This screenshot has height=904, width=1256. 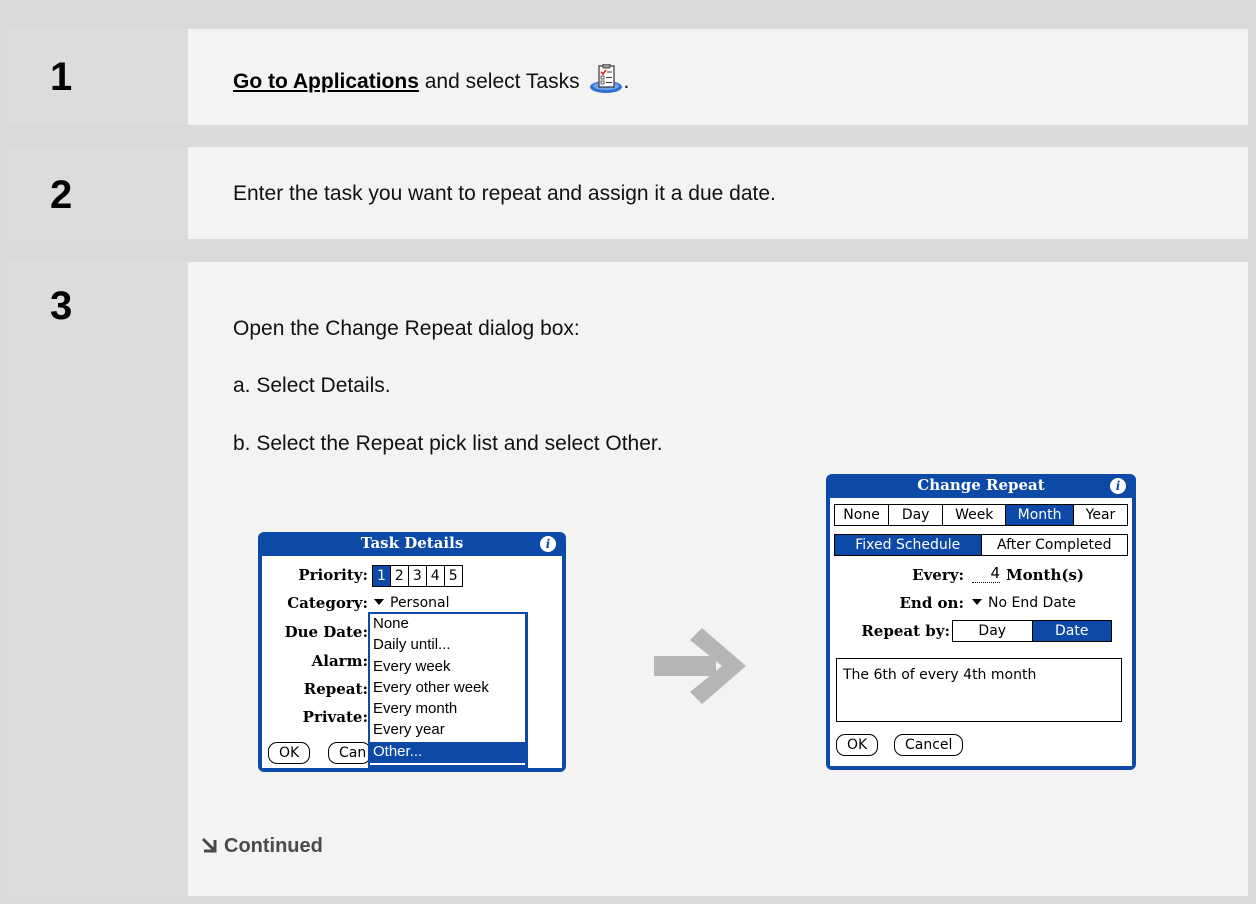 I want to click on repeat-label: Repeat:, so click(x=335, y=689).